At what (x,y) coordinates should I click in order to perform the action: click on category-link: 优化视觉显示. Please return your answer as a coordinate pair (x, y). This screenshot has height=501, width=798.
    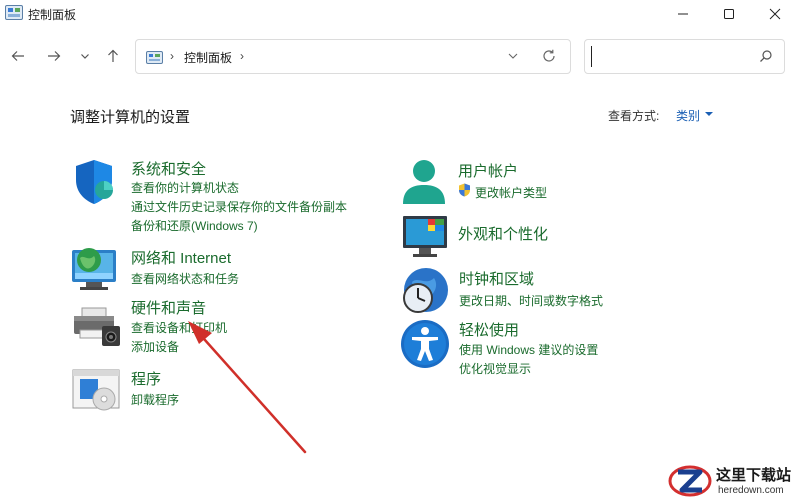
    Looking at the image, I should click on (495, 368).